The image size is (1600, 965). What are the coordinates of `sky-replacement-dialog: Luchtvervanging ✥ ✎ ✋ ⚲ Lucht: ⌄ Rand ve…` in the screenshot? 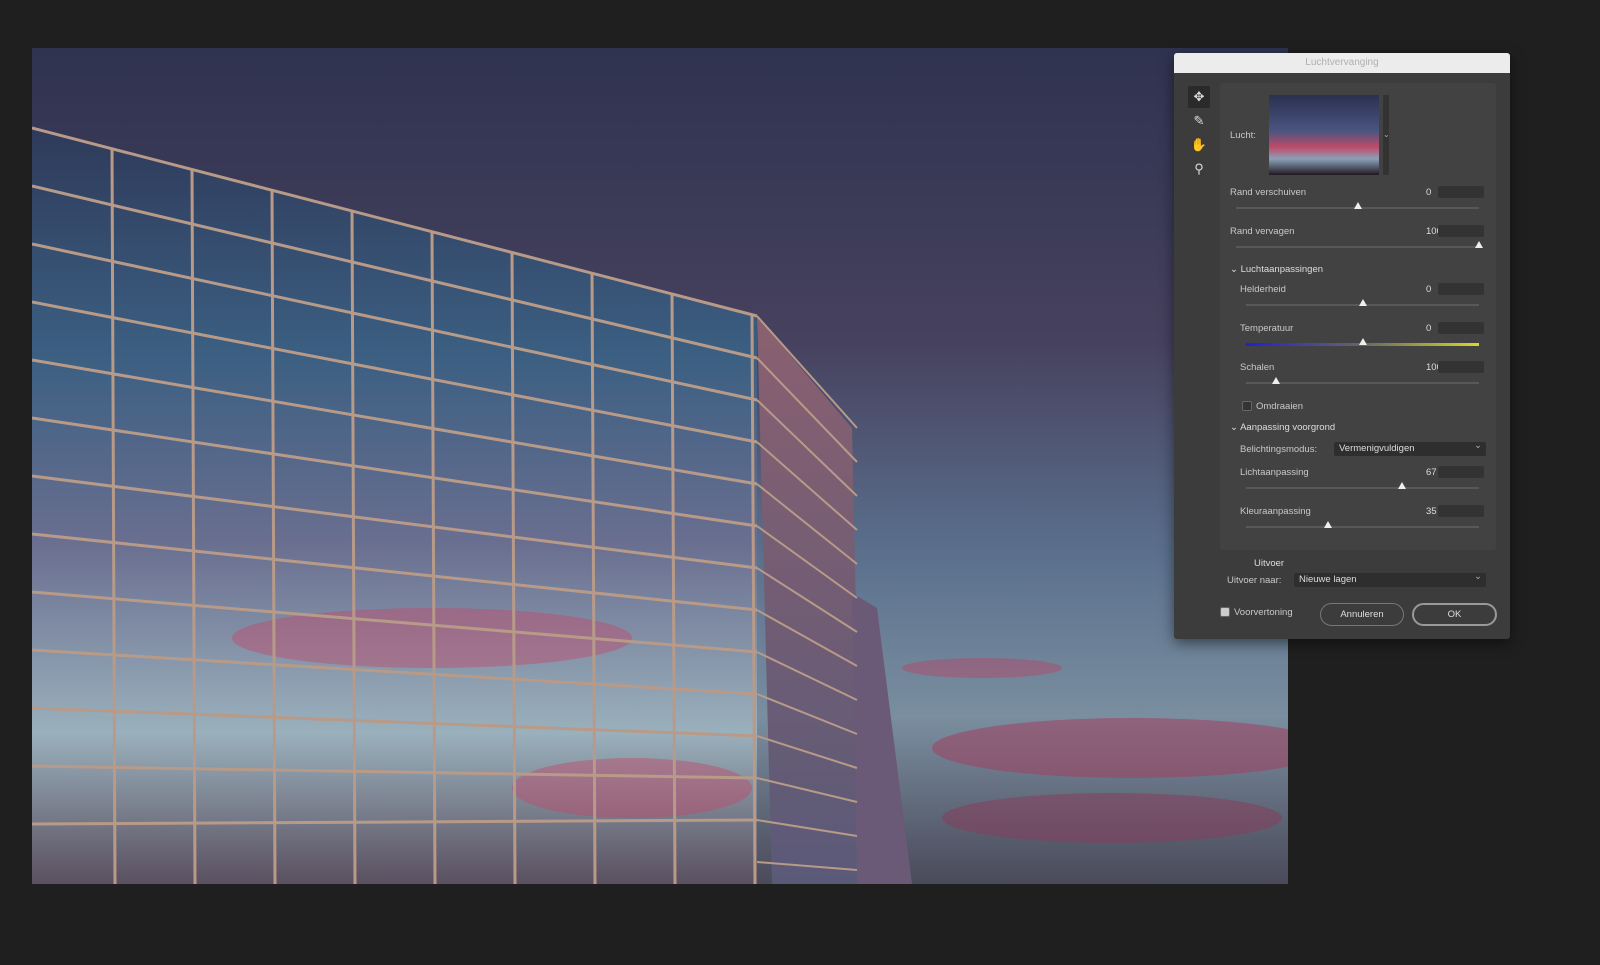 It's located at (1342, 346).